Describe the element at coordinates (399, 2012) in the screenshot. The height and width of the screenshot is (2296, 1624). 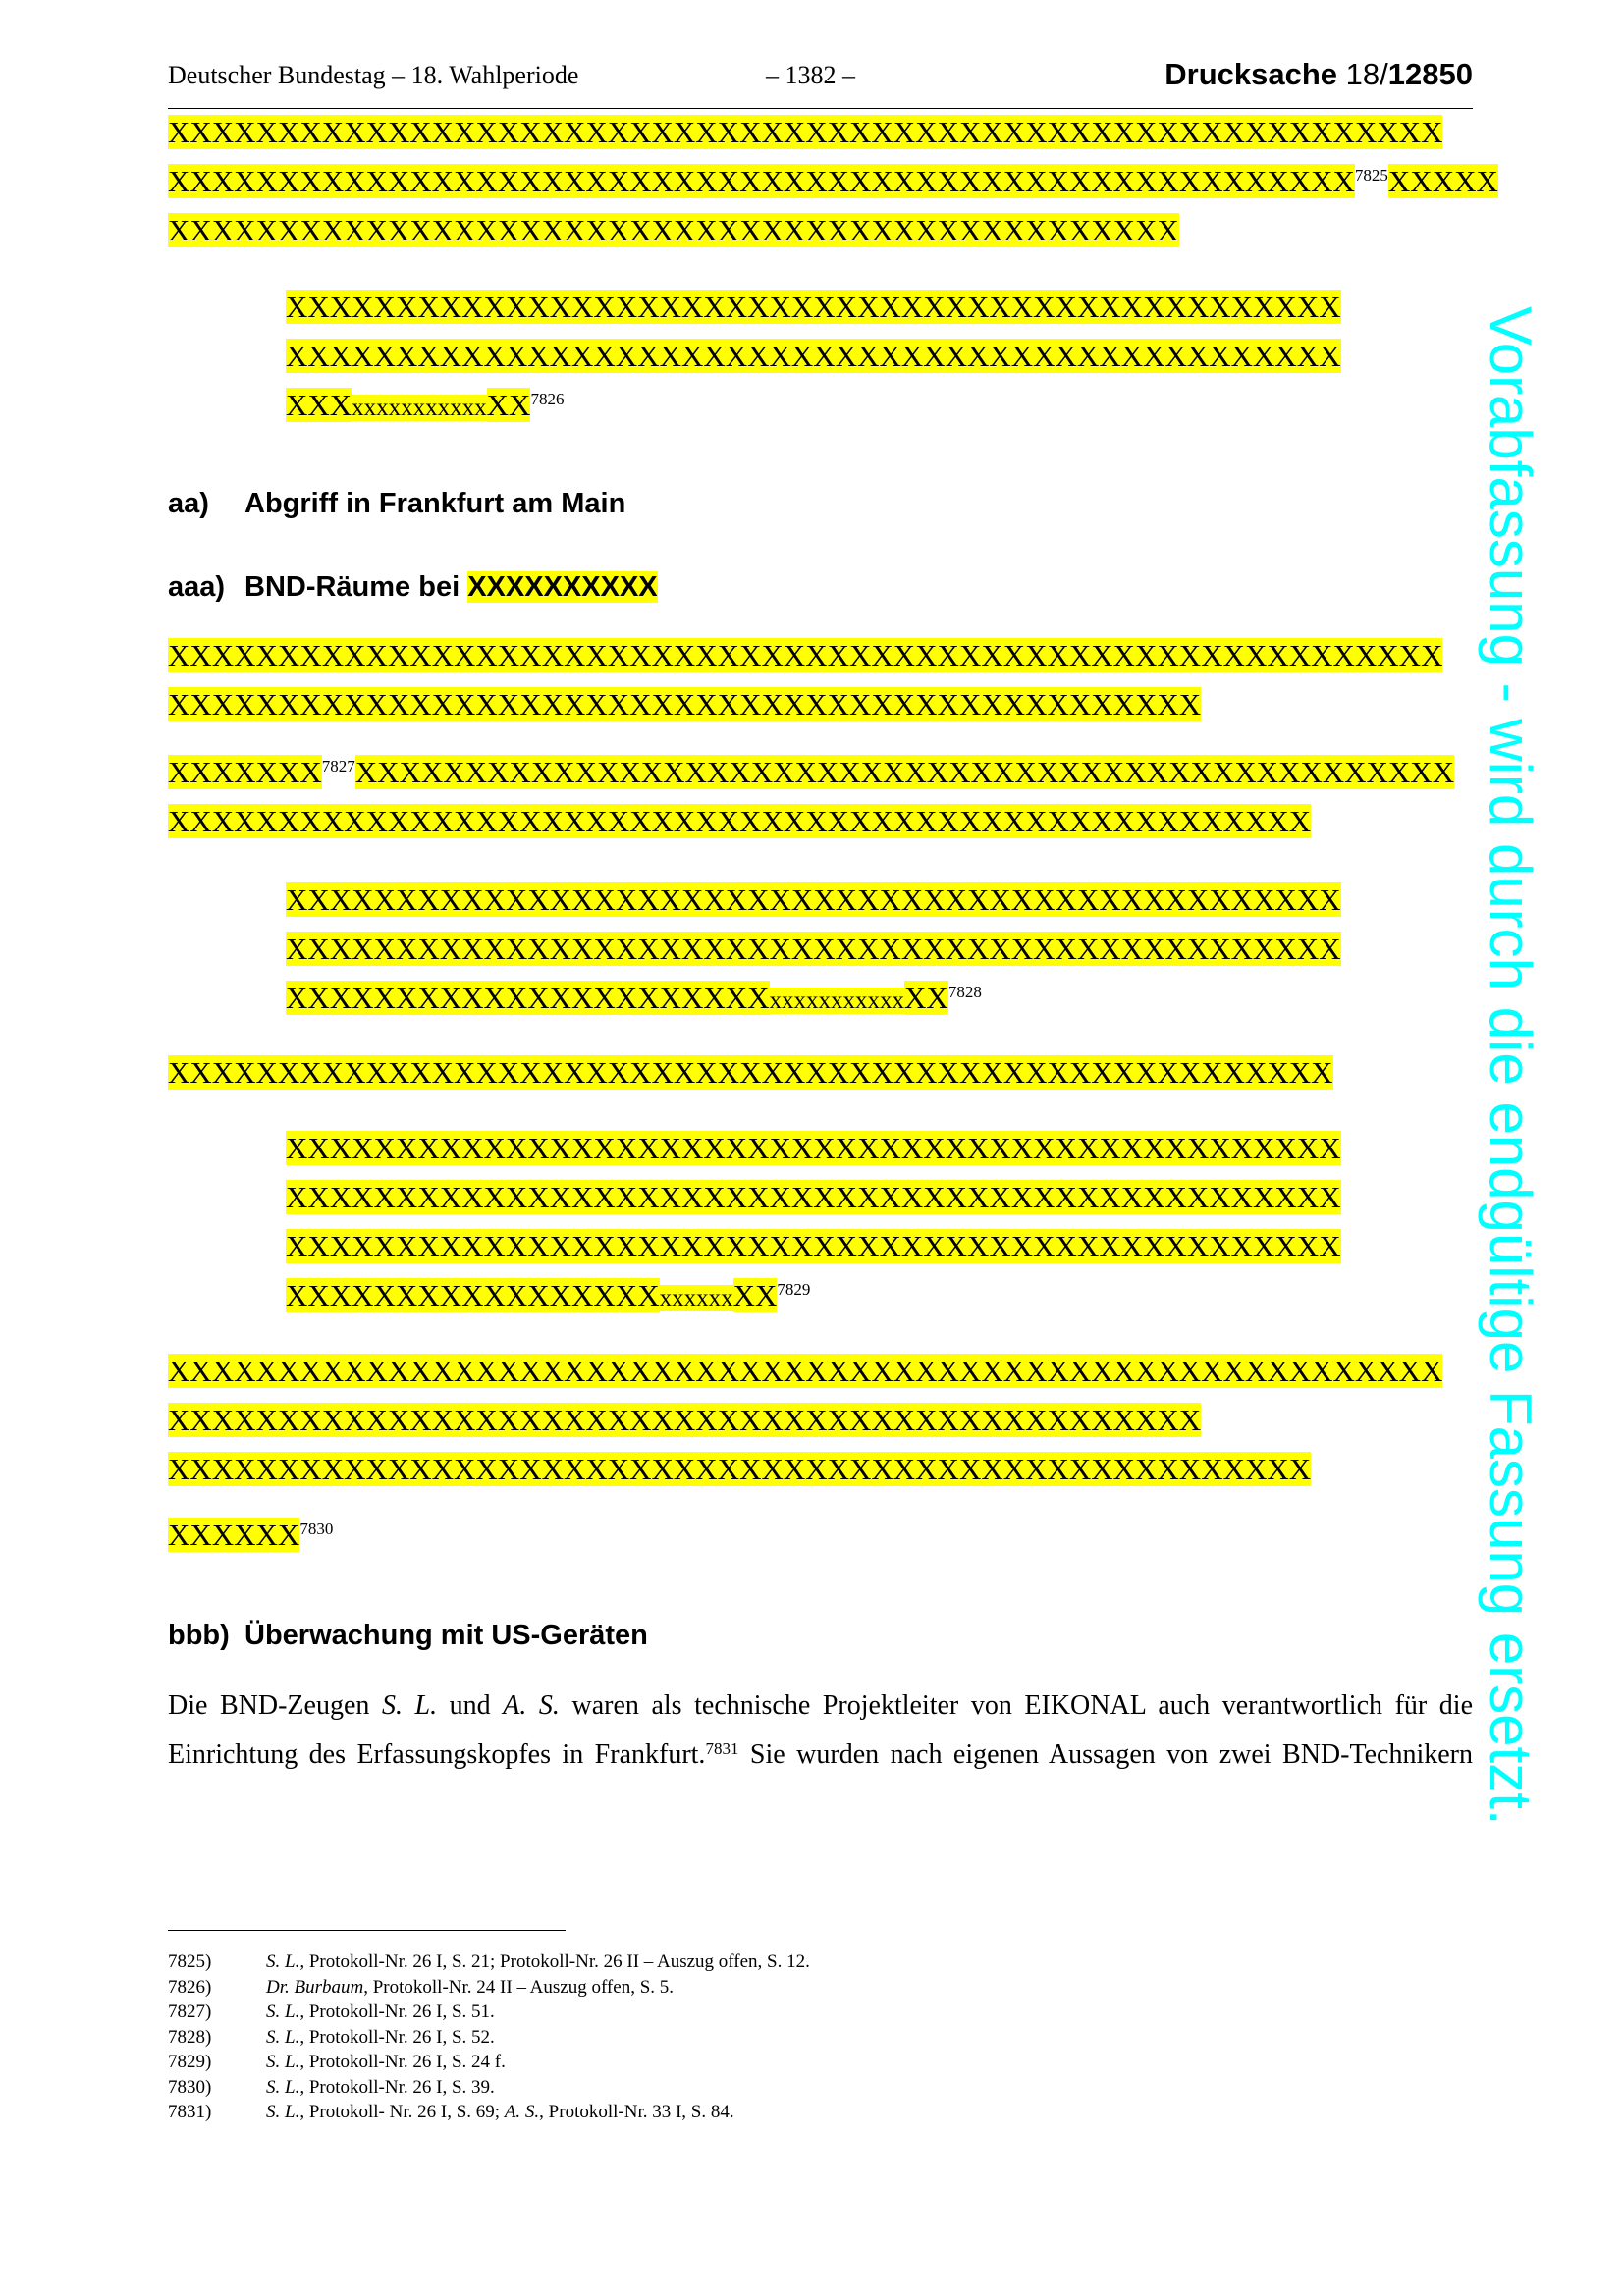
I see `footnote-text: Protokoll-Nr. 26 I, S. 51.` at that location.